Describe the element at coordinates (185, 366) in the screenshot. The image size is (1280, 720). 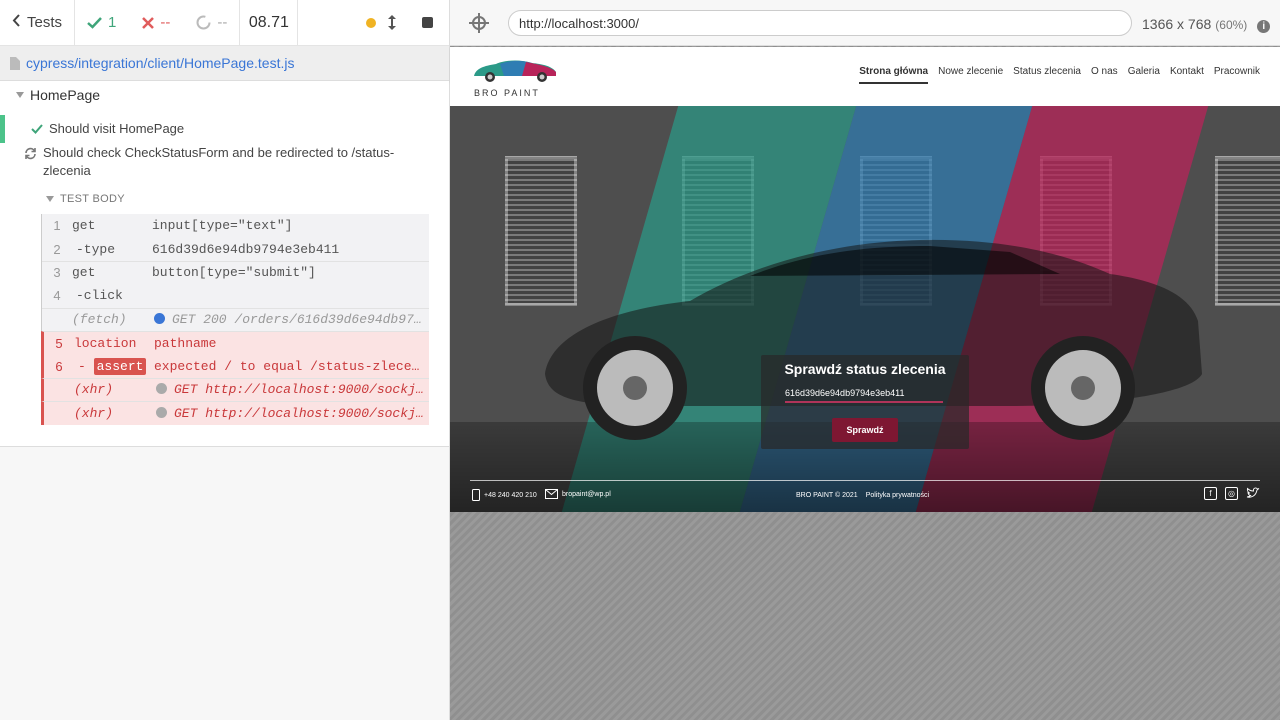
I see `msg-expected: expected` at that location.